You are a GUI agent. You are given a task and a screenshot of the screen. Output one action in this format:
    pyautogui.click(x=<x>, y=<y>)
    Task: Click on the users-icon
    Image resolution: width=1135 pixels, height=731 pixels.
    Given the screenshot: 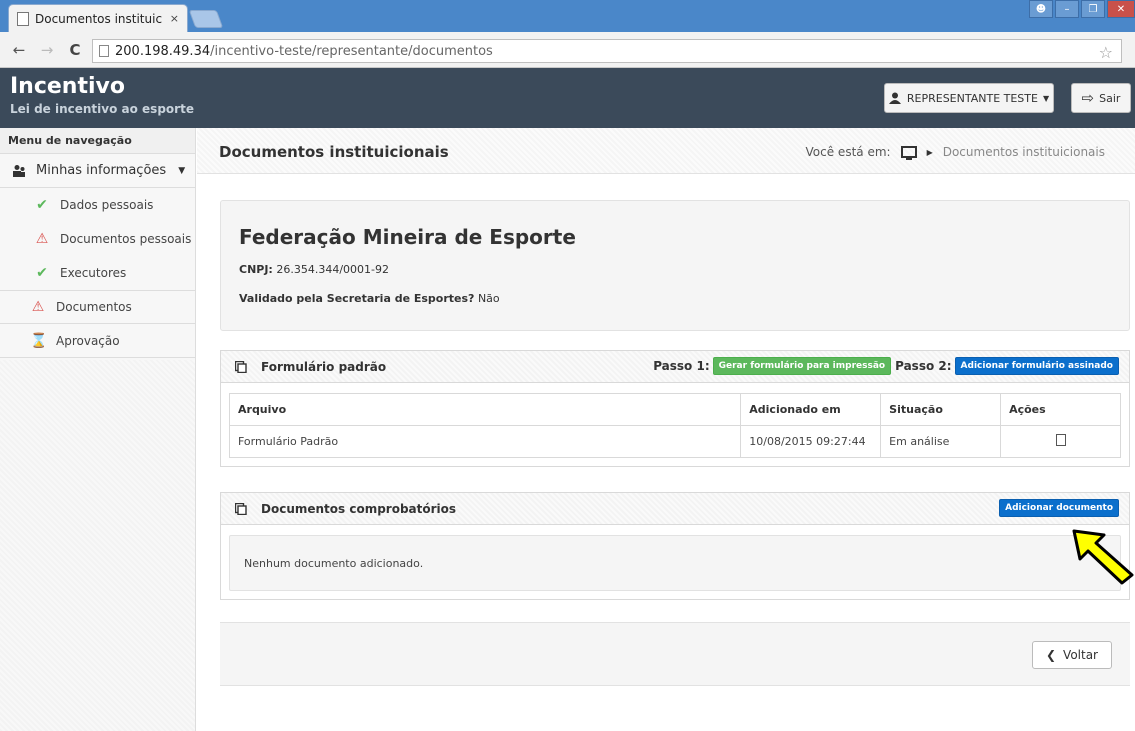 What is the action you would take?
    pyautogui.click(x=19, y=170)
    